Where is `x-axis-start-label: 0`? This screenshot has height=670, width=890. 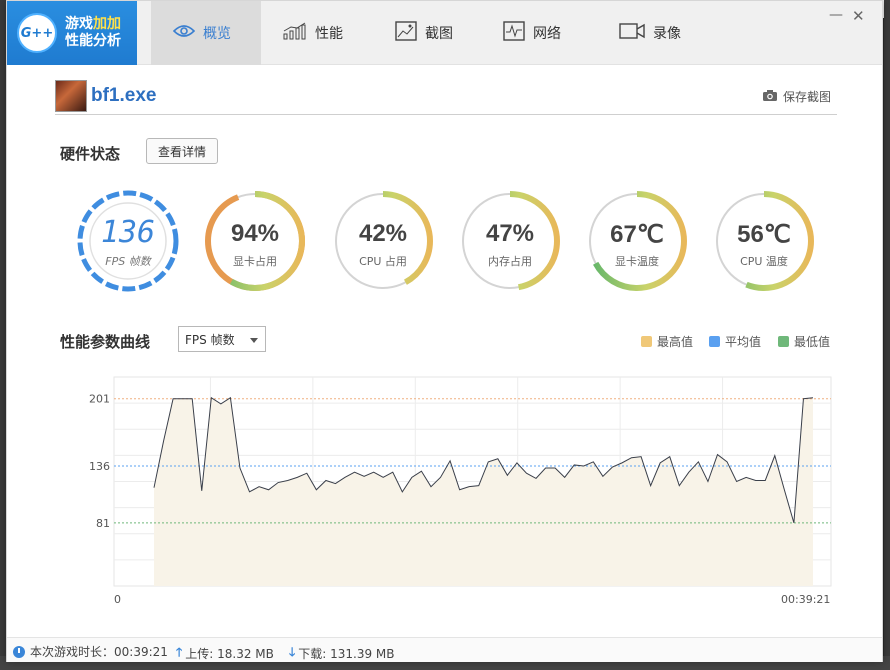
x-axis-start-label: 0 is located at coordinates (117, 599).